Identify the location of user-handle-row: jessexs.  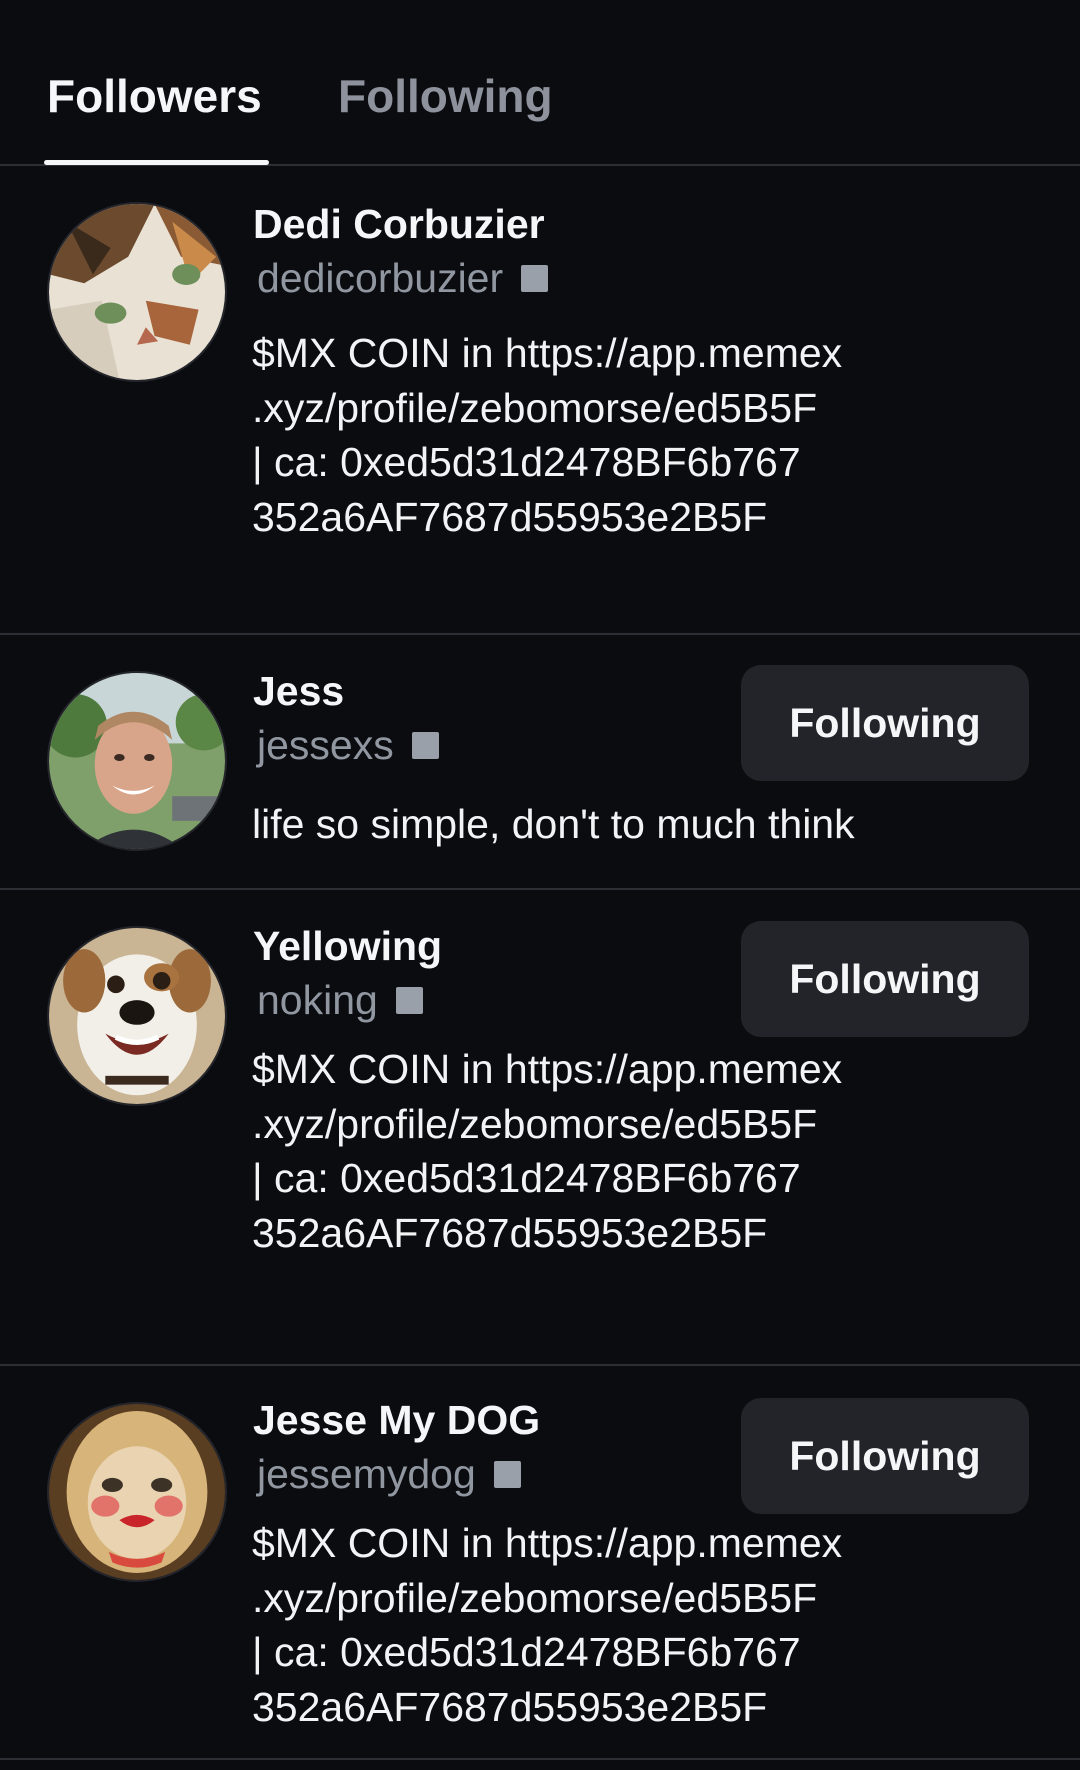
(348, 745).